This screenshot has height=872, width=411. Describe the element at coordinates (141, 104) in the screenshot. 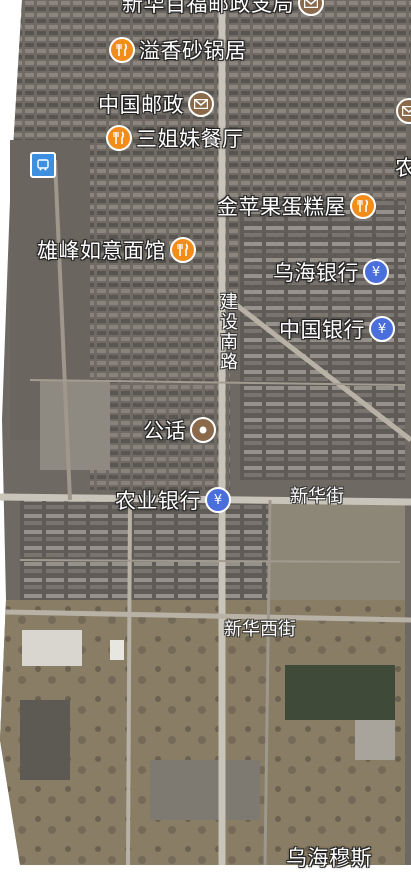

I see `poi-label: 中国邮政` at that location.